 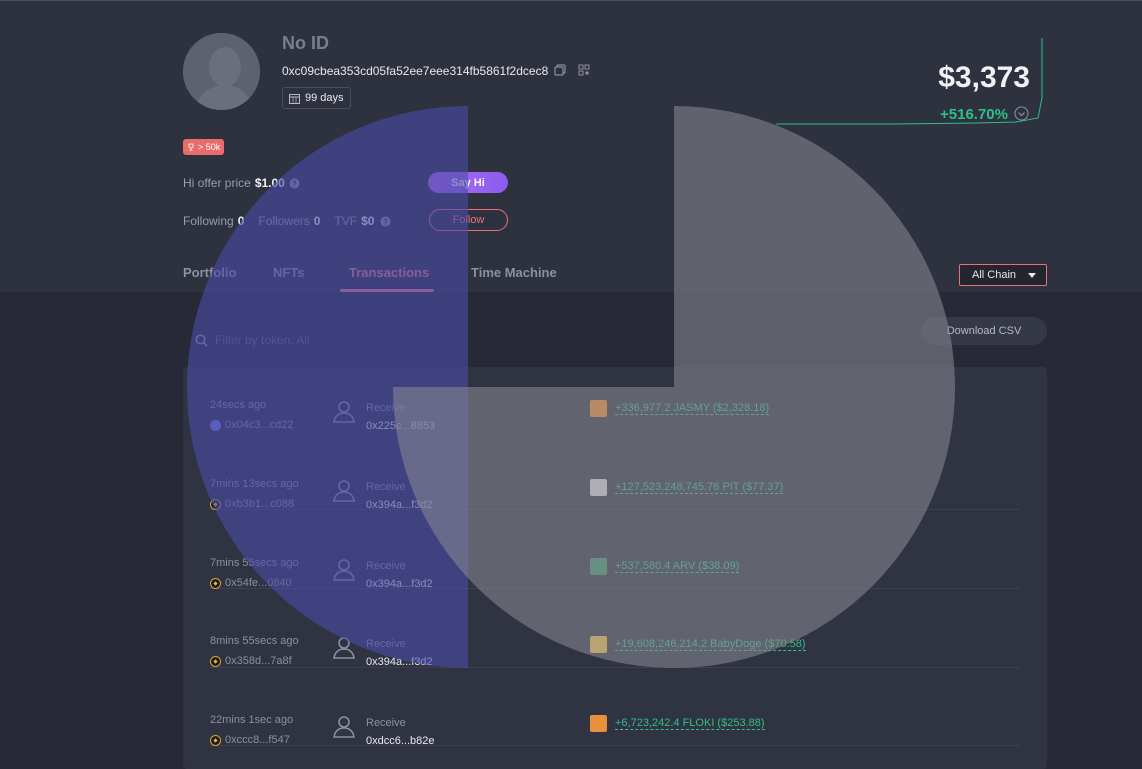 I want to click on tx-hash-link: 0x54fe...0840, so click(x=251, y=583).